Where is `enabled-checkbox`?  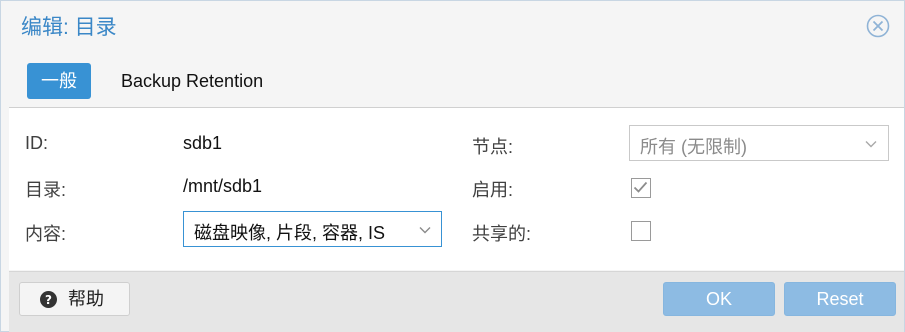 enabled-checkbox is located at coordinates (641, 188).